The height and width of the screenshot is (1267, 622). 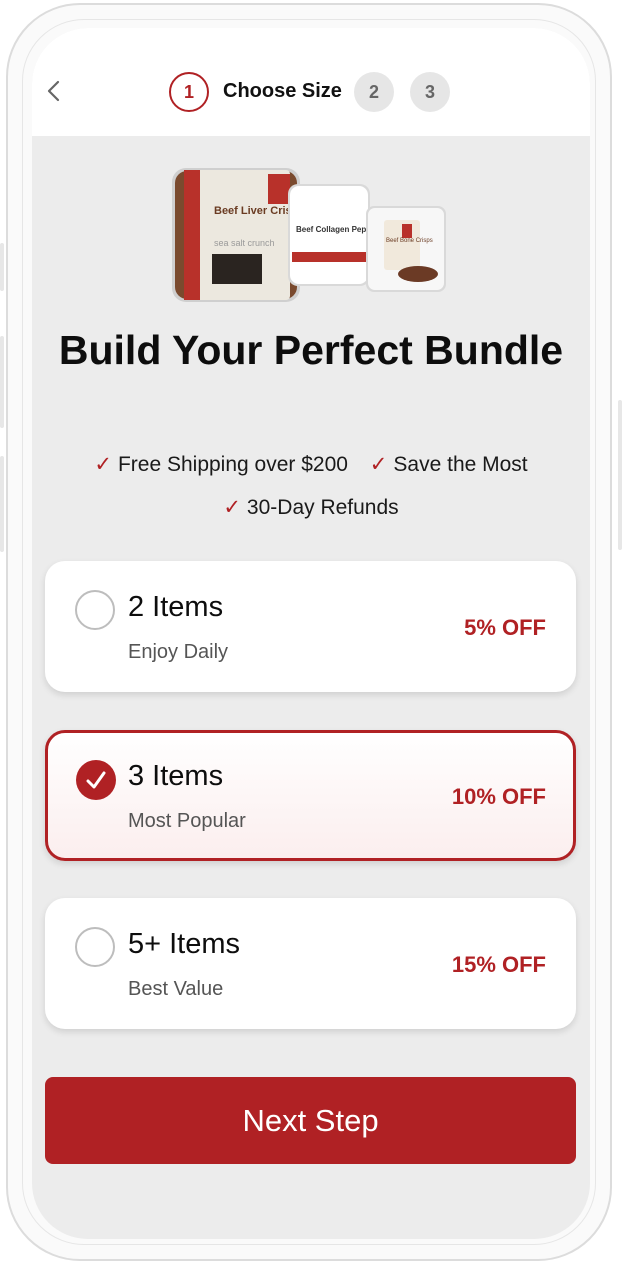 I want to click on option-title: 5+ Items, so click(x=184, y=944).